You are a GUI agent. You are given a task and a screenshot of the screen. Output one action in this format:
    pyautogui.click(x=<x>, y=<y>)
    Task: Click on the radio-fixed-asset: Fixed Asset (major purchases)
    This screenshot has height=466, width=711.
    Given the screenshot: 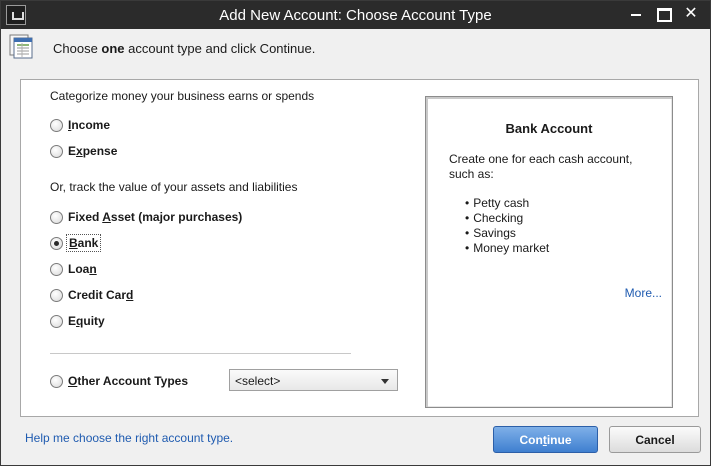 What is the action you would take?
    pyautogui.click(x=146, y=217)
    